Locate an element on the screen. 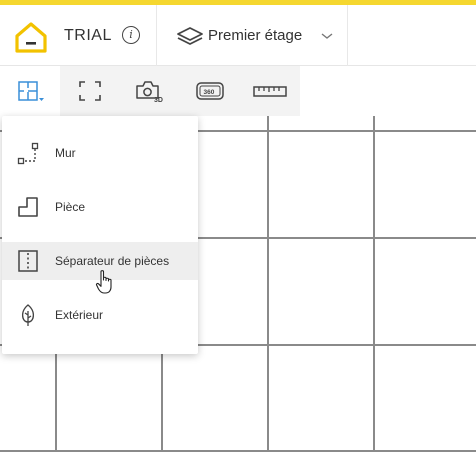  room-separator-icon is located at coordinates (28, 261).